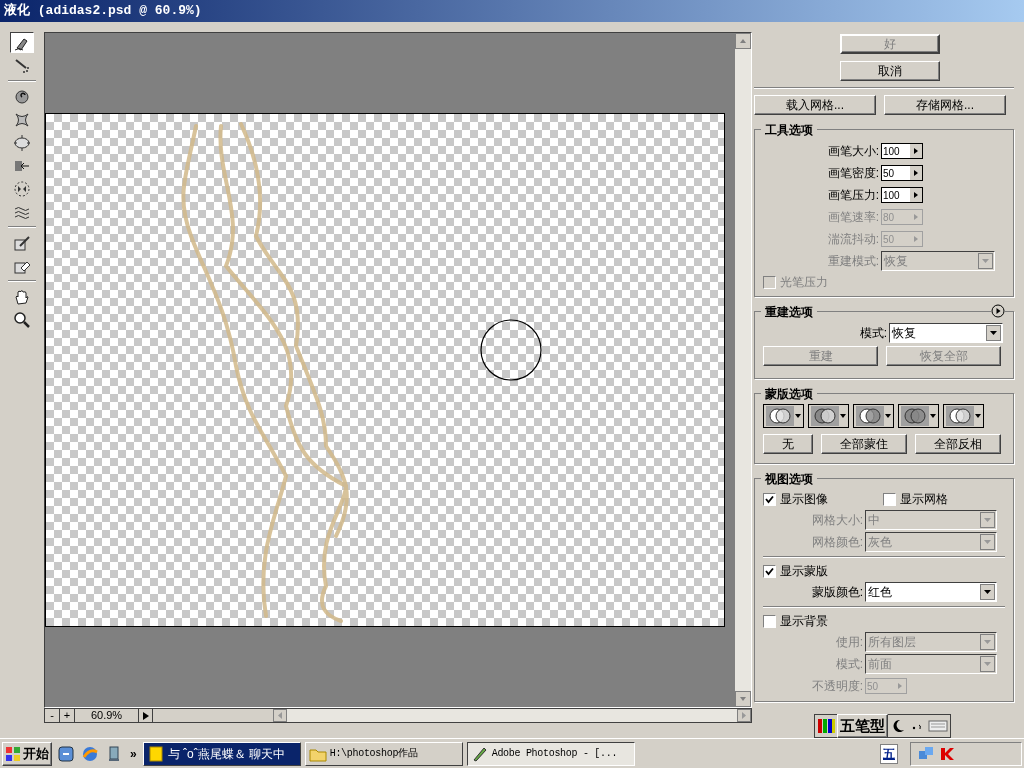 This screenshot has width=1024, height=768. Describe the element at coordinates (22, 188) in the screenshot. I see `reflect-icon` at that location.